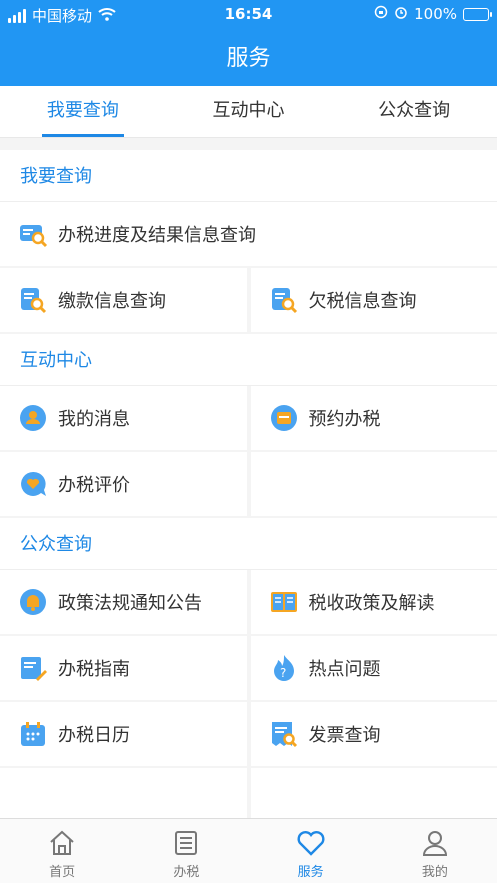 The width and height of the screenshot is (497, 883). I want to click on item-my-messages: 我的消息, so click(123, 418).